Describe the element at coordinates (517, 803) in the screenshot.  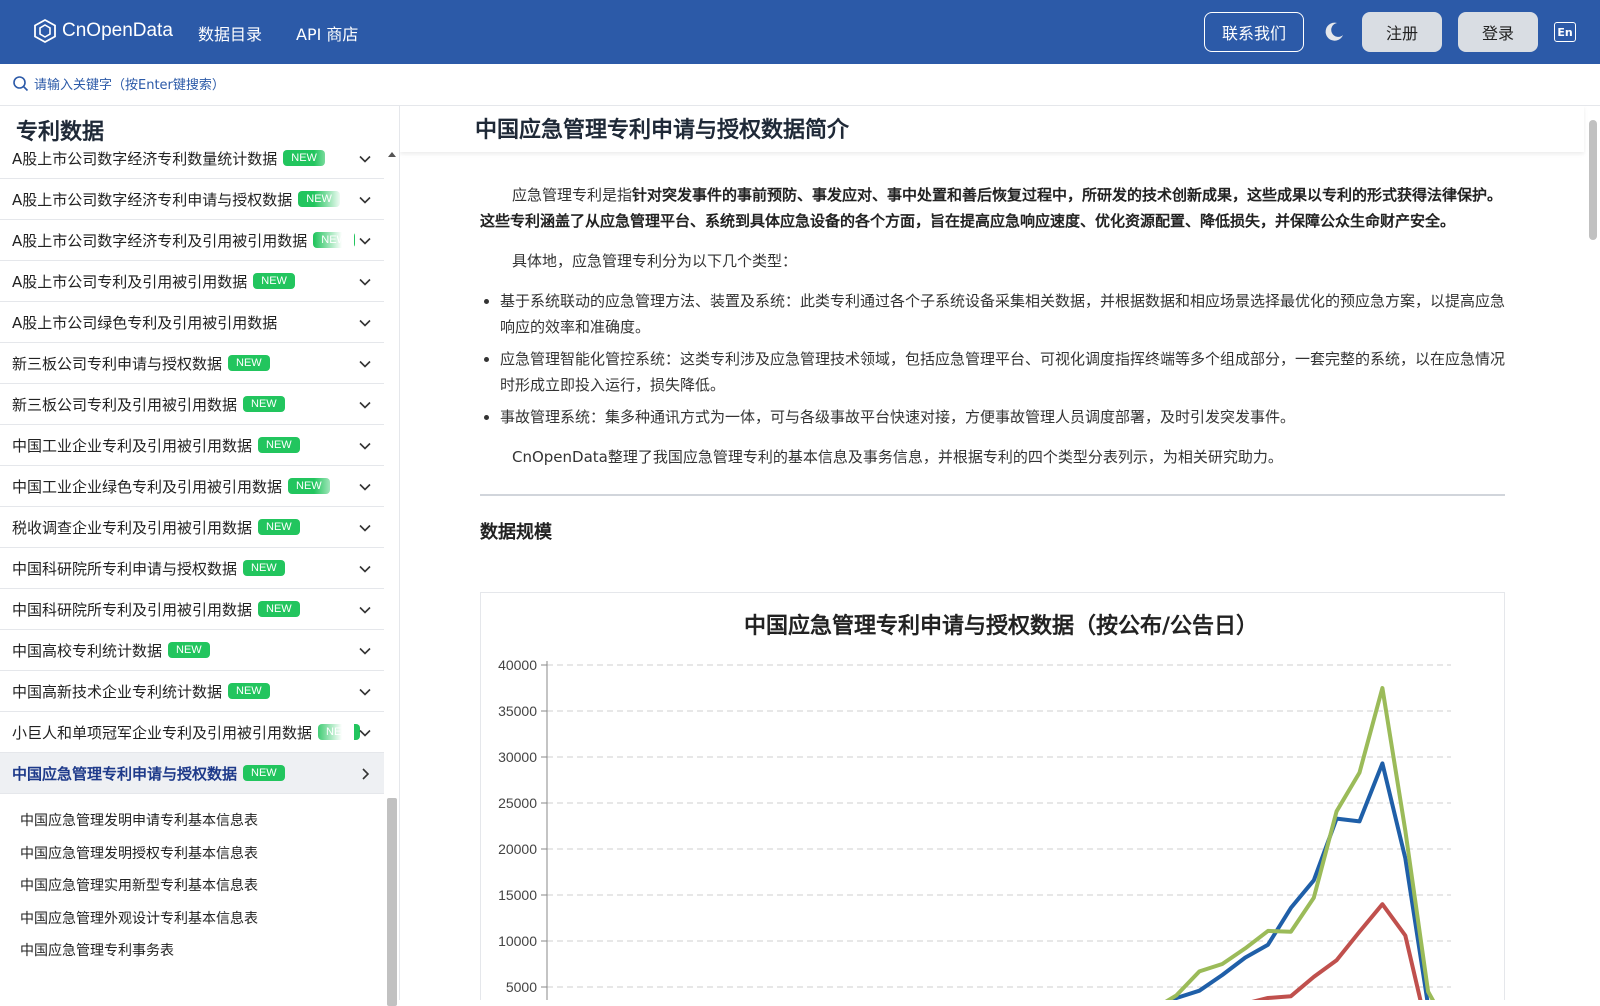
I see `y-tick-label: 25000` at that location.